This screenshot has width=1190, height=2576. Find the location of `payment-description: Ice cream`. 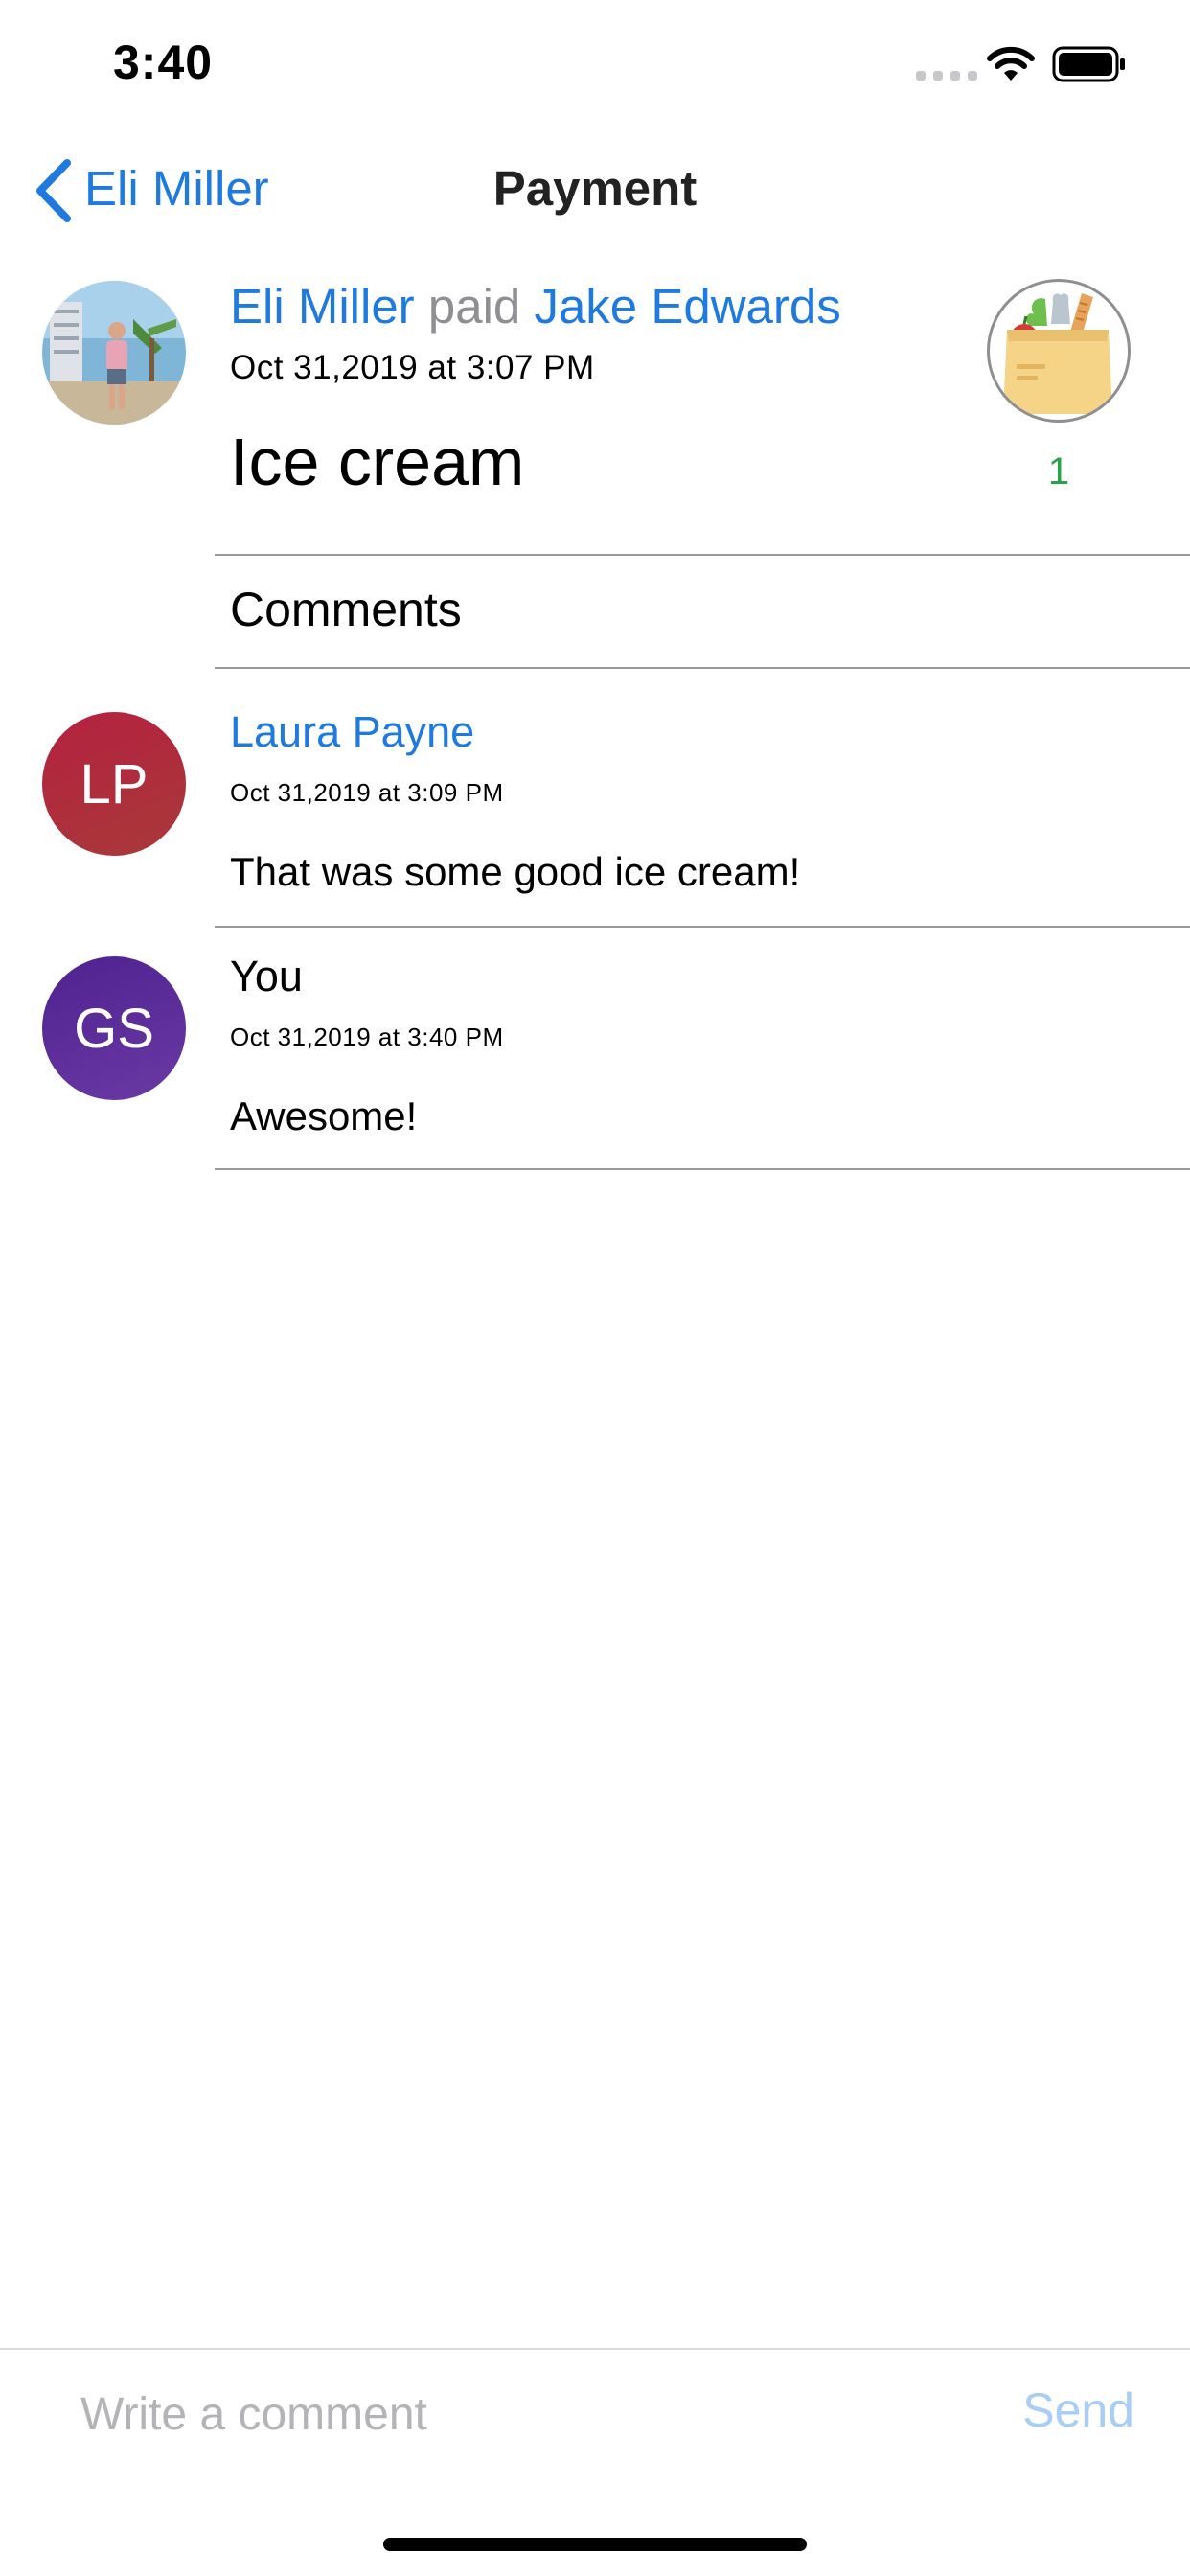

payment-description: Ice cream is located at coordinates (378, 462).